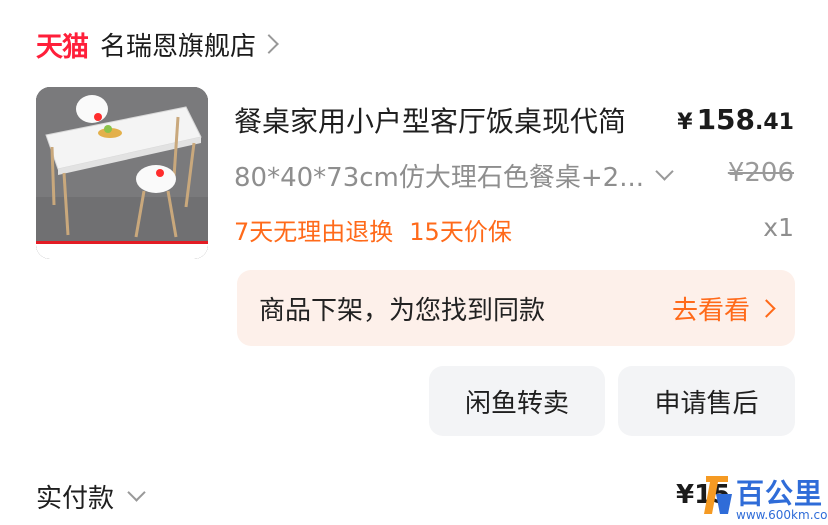 The height and width of the screenshot is (525, 828). What do you see at coordinates (726, 119) in the screenshot?
I see `price-integer: 158` at bounding box center [726, 119].